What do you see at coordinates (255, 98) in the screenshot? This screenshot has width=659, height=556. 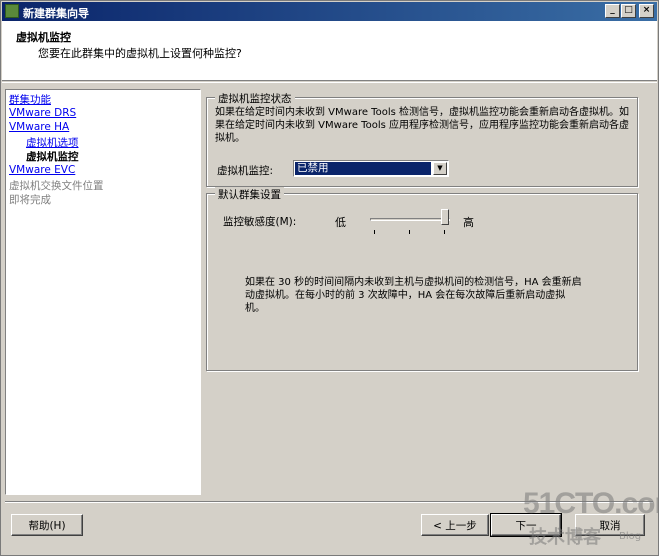 I see `group-legend: 虚拟机监控状态` at bounding box center [255, 98].